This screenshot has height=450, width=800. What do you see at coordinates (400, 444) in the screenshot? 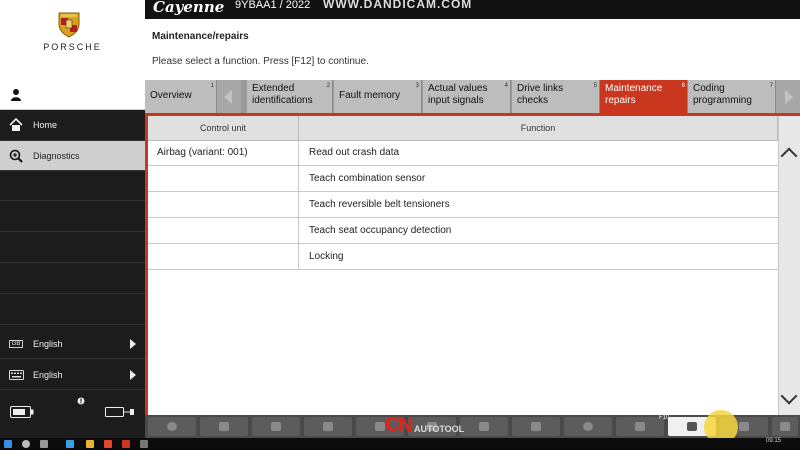
I see `os-taskbar` at bounding box center [400, 444].